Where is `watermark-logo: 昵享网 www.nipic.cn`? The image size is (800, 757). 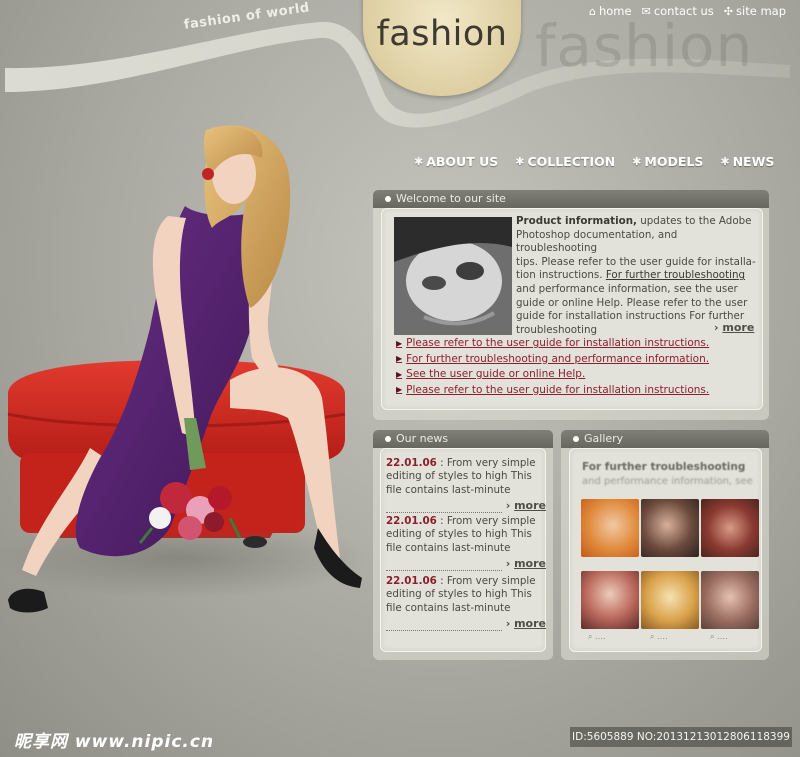
watermark-logo: 昵享网 www.nipic.cn is located at coordinates (114, 742).